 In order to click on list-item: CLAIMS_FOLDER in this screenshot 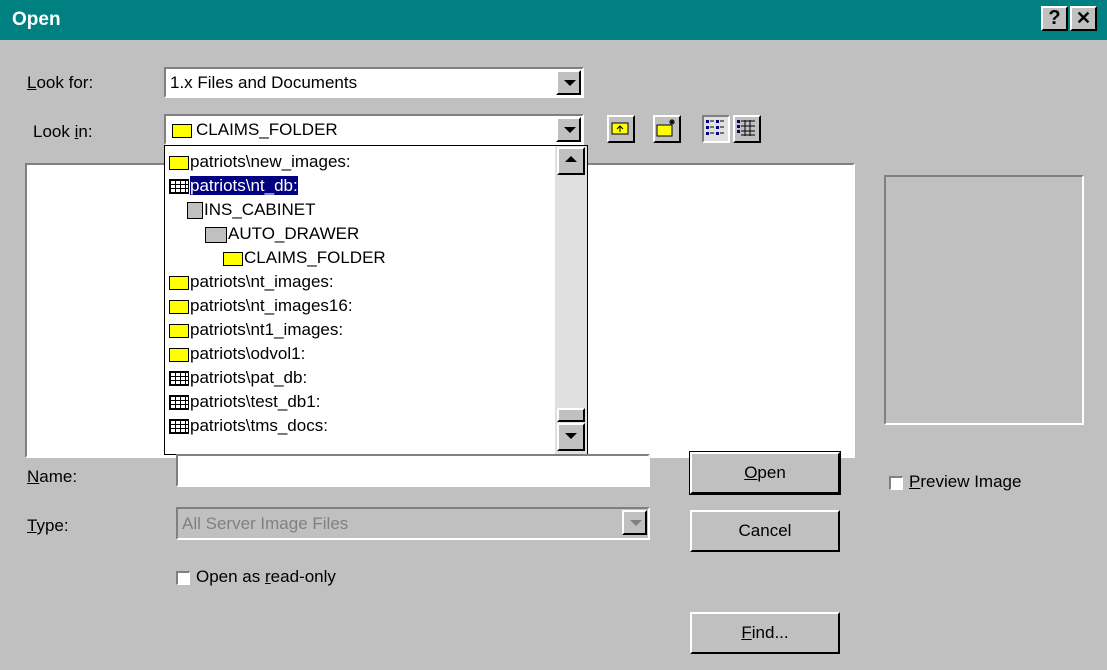, I will do `click(304, 258)`.